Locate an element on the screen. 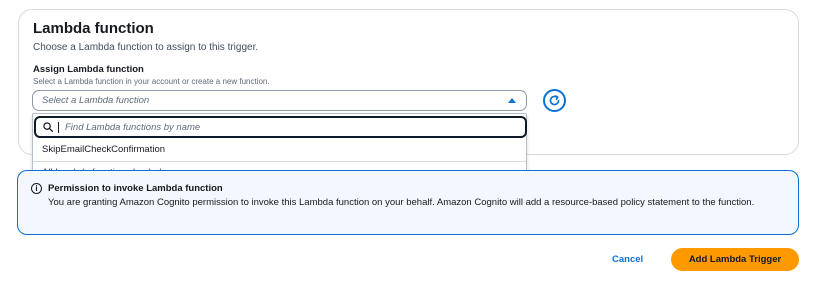 The height and width of the screenshot is (303, 832). caret-up-icon is located at coordinates (512, 100).